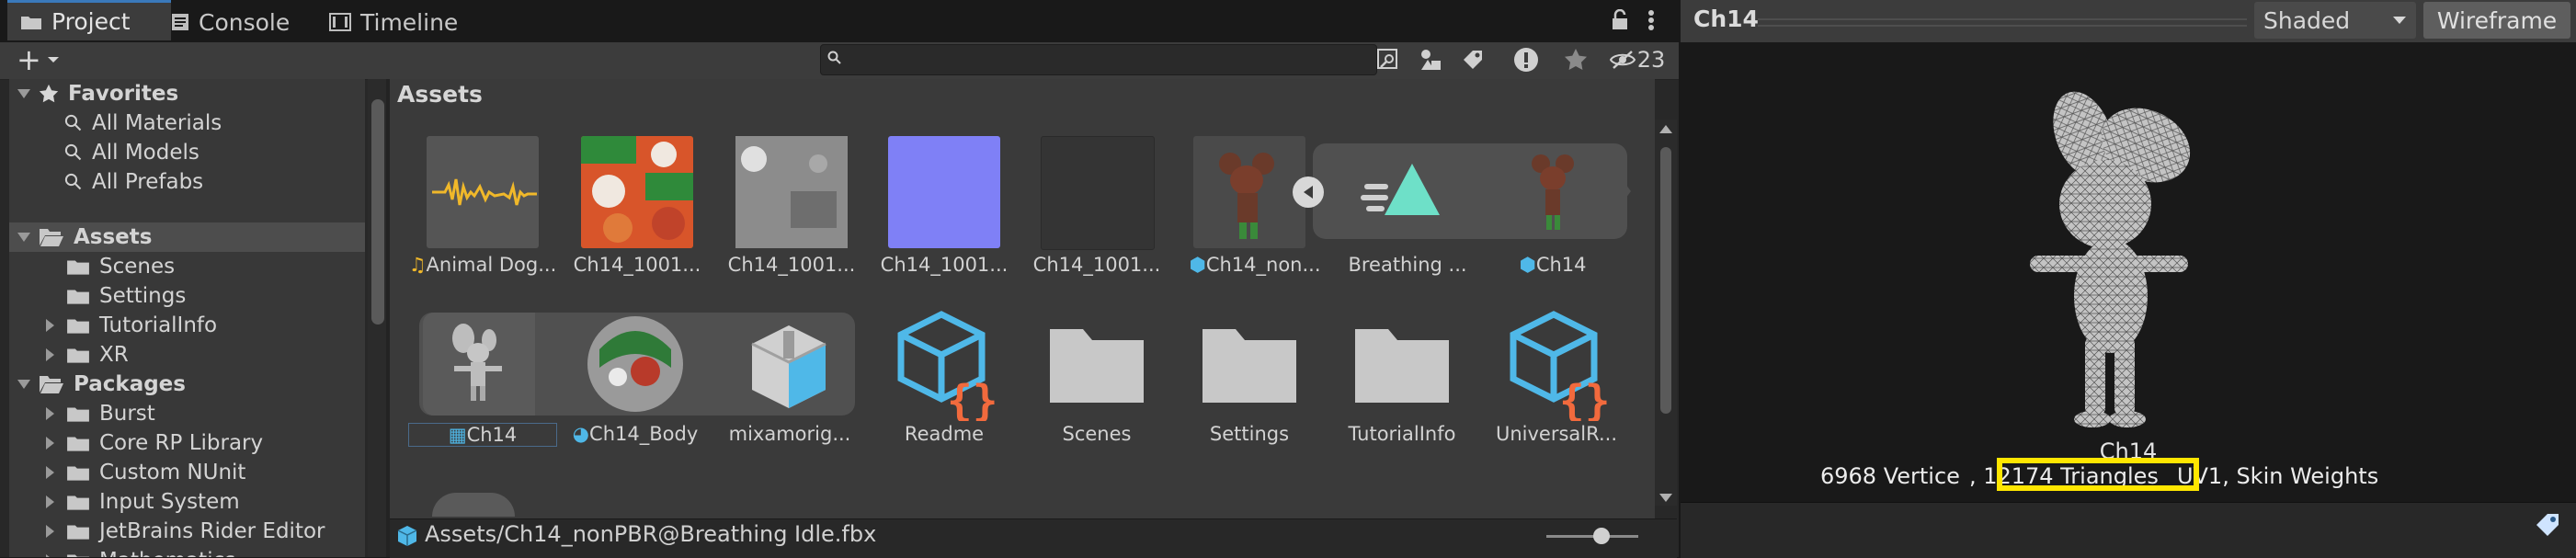 The height and width of the screenshot is (558, 2576). What do you see at coordinates (187, 123) in the screenshot?
I see `tree-item-all-materials: All Materials` at bounding box center [187, 123].